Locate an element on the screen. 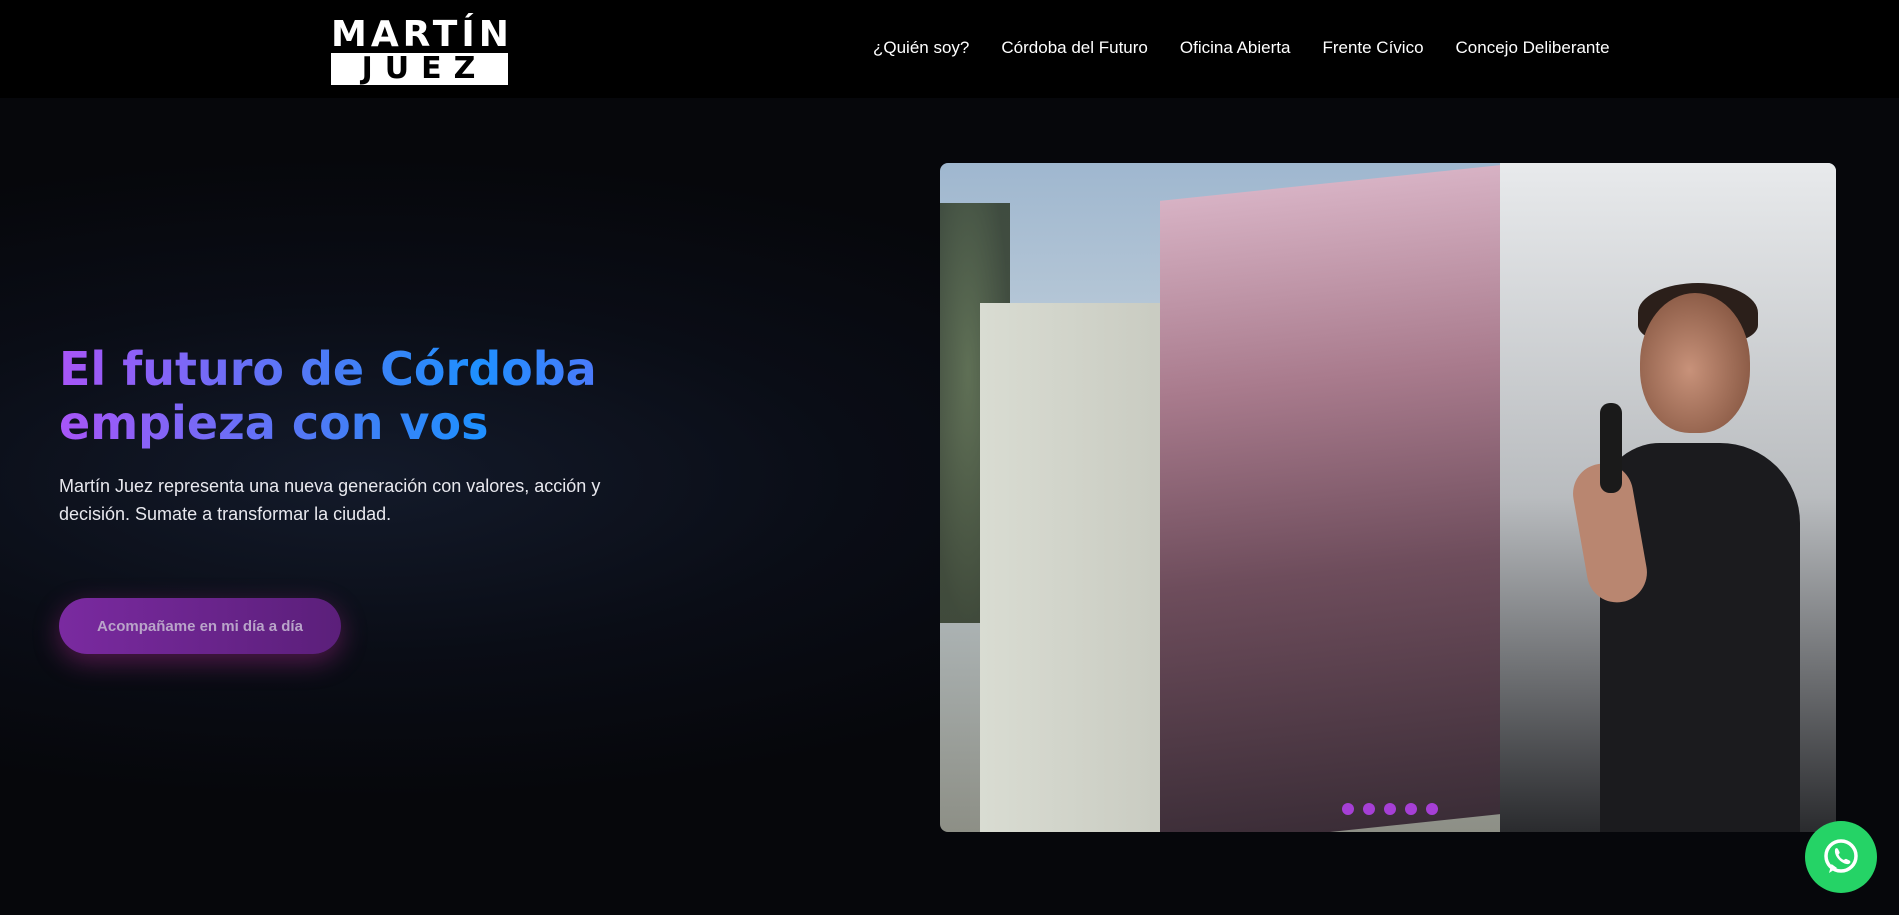 The image size is (1899, 915). slide-photo-led-screen is located at coordinates (1330, 498).